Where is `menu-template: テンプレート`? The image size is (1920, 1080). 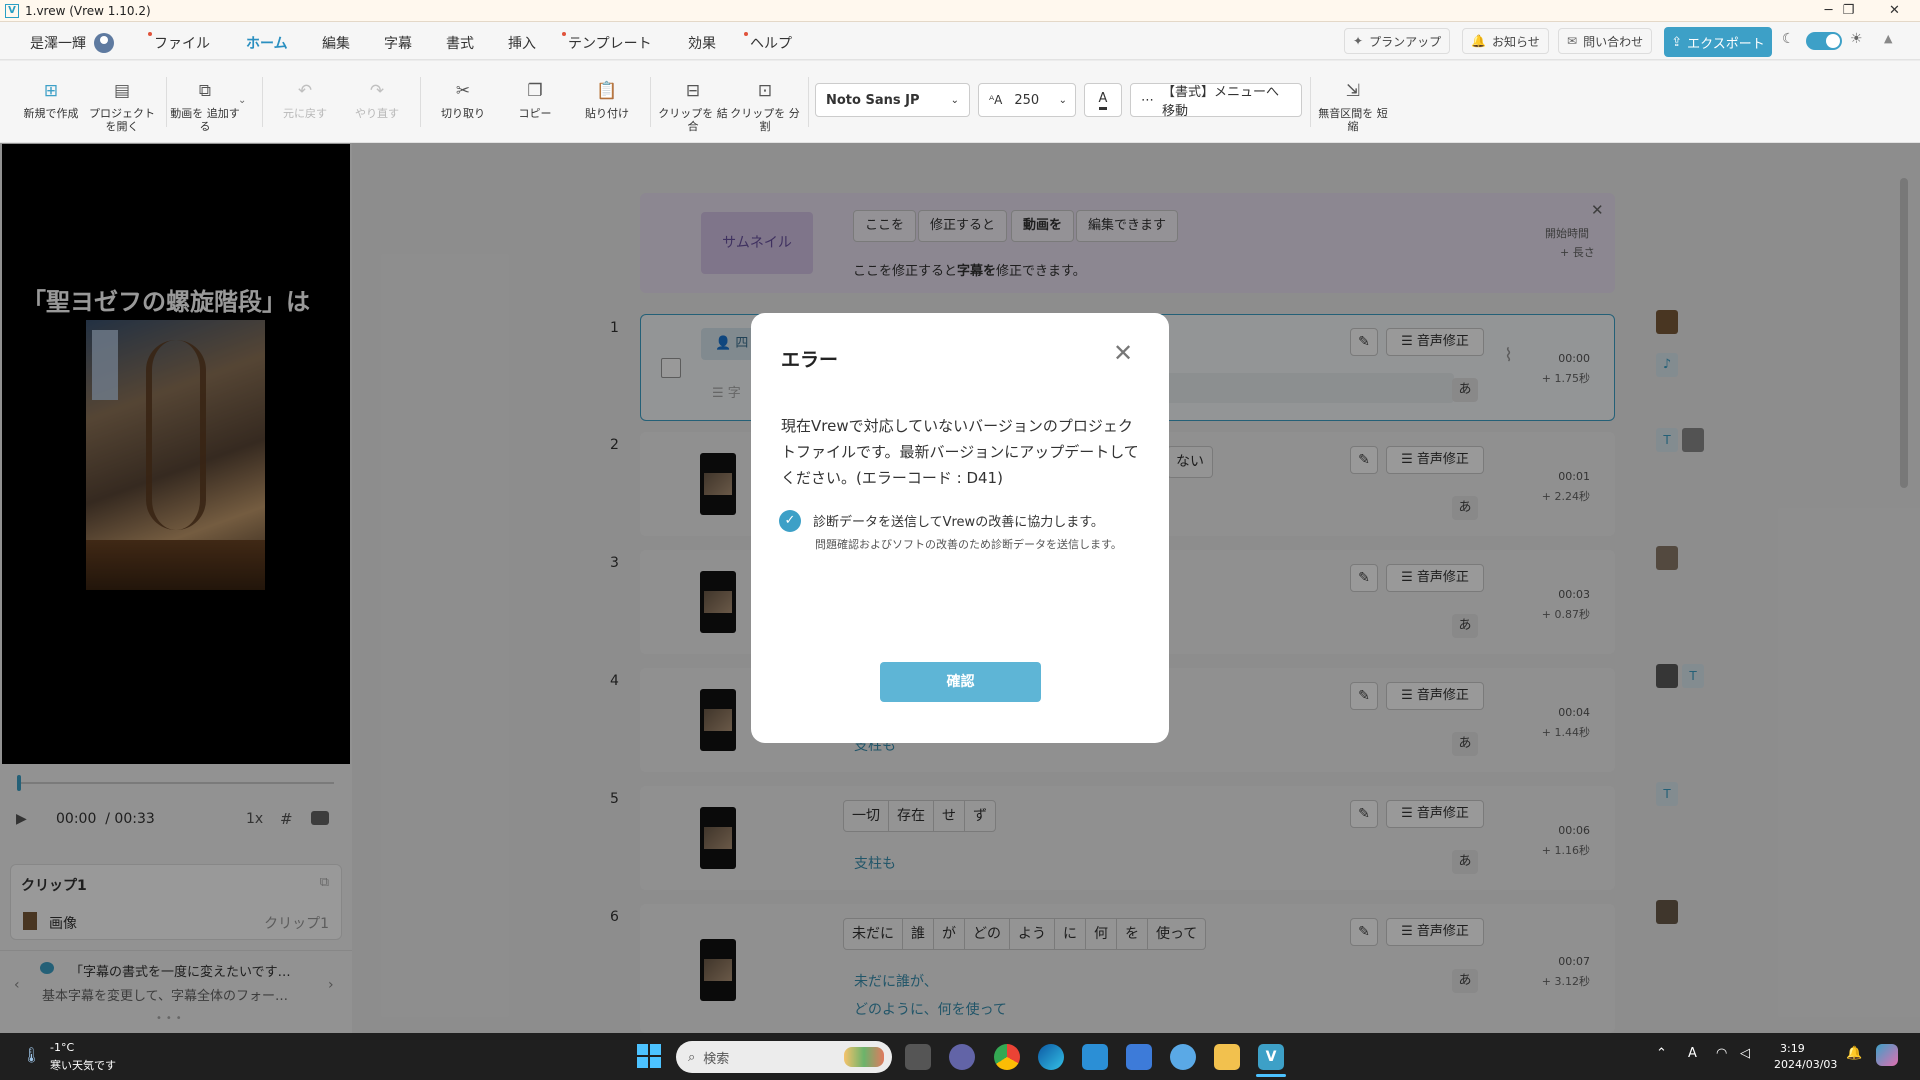
menu-template: テンプレート is located at coordinates (607, 42).